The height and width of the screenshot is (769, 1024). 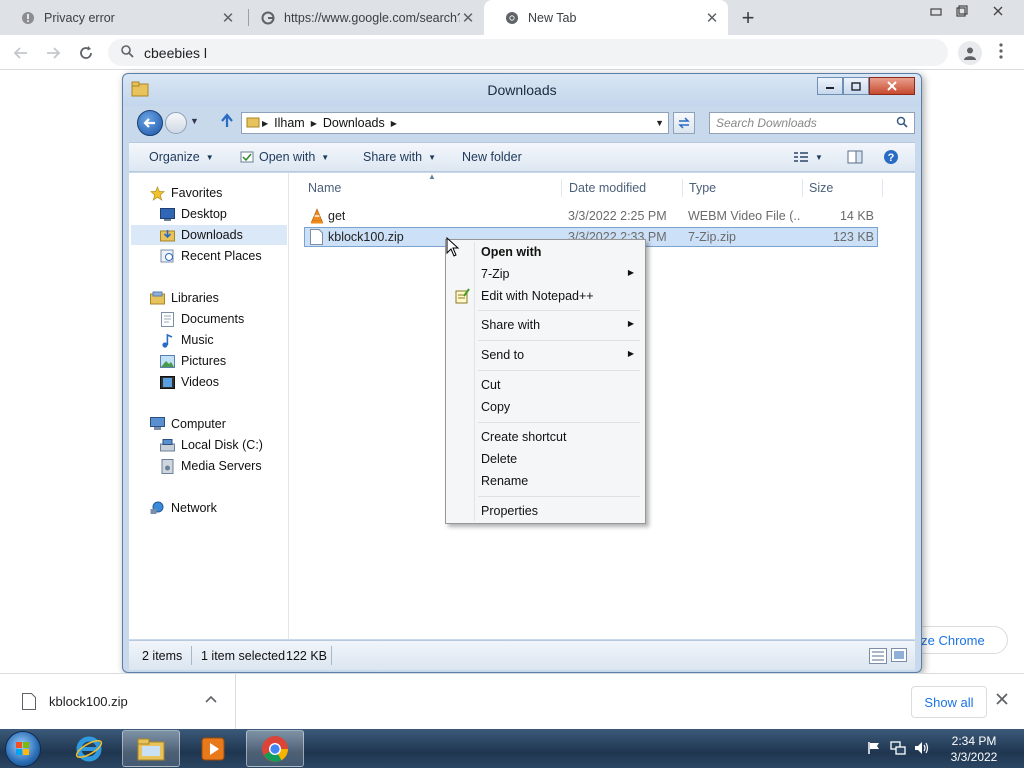 What do you see at coordinates (949, 702) in the screenshot?
I see `show-all-button: Show all` at bounding box center [949, 702].